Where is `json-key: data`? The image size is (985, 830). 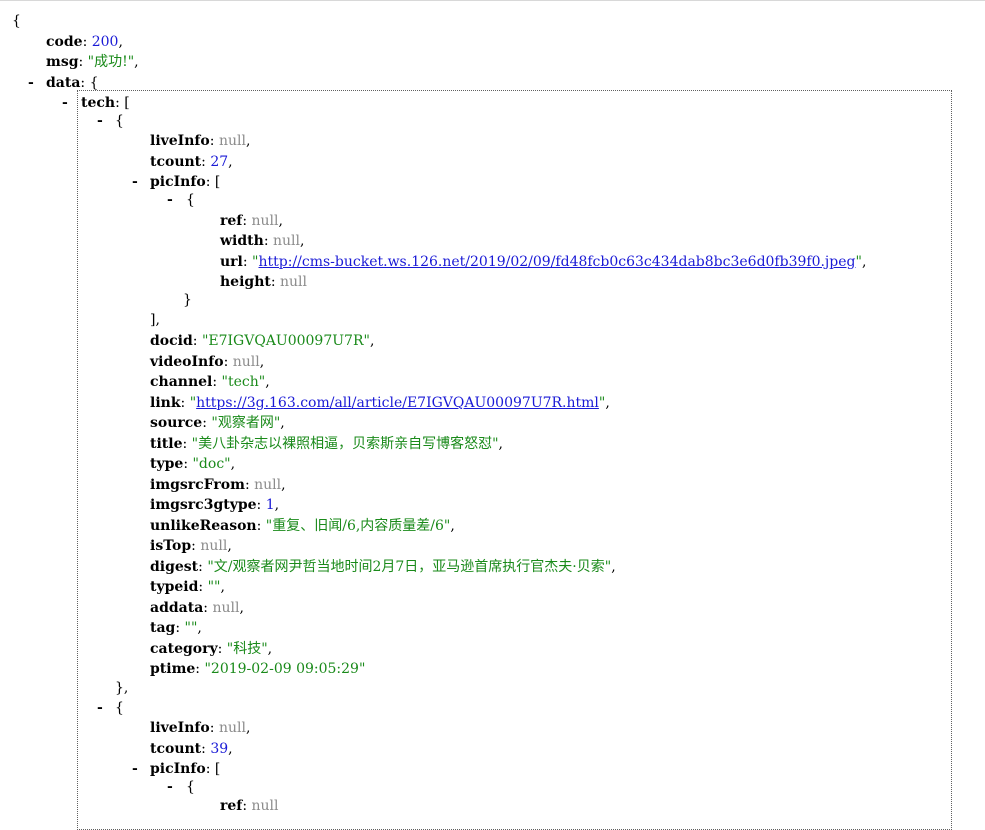
json-key: data is located at coordinates (63, 83).